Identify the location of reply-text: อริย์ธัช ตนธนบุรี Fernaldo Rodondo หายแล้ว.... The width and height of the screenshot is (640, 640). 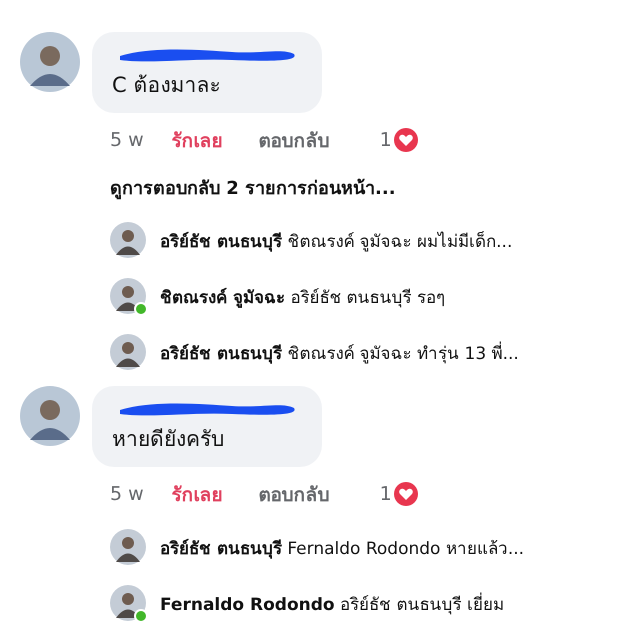
(342, 549).